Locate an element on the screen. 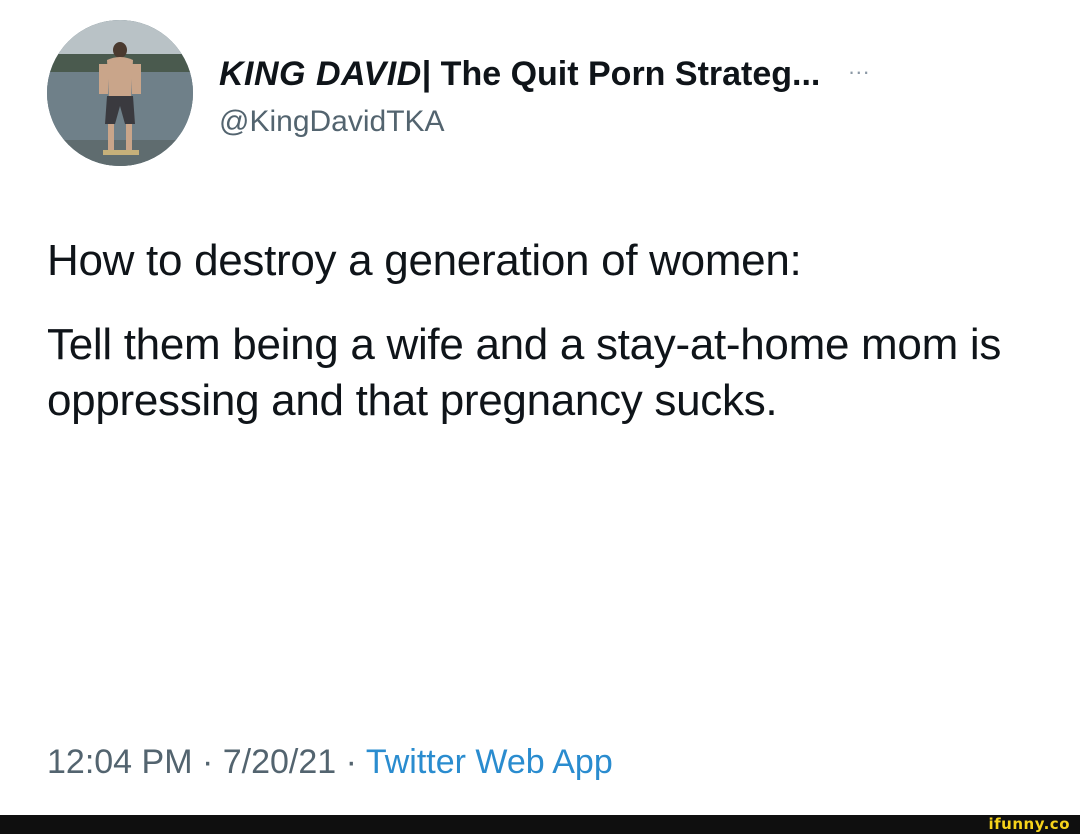 The width and height of the screenshot is (1080, 834). more-options-icon: ··· is located at coordinates (859, 71).